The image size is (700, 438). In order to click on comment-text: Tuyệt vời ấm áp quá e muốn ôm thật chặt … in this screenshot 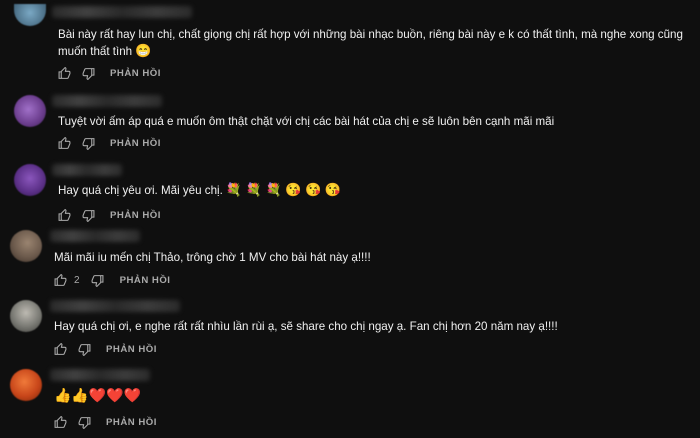, I will do `click(306, 121)`.